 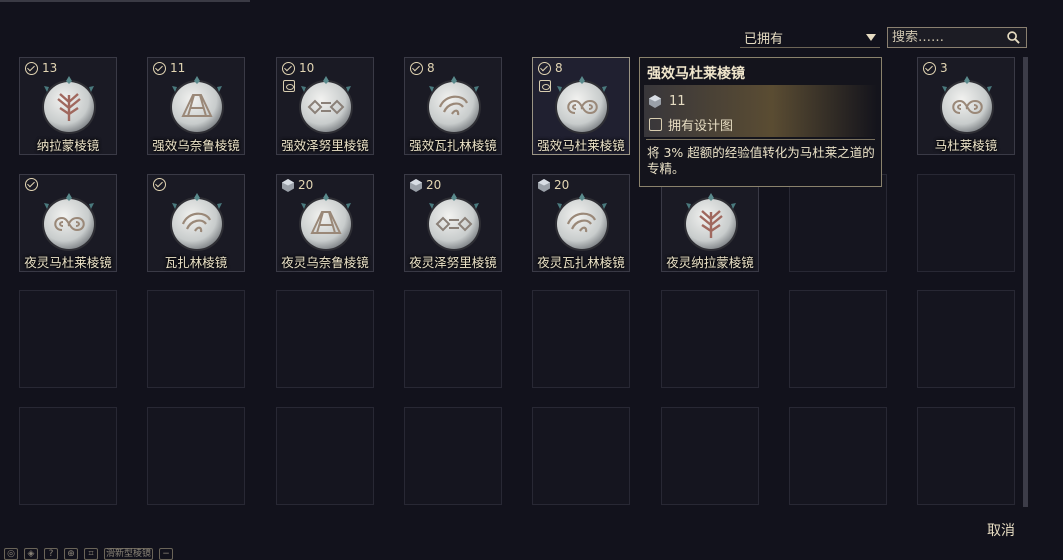 I want to click on prism-slot: 20 夜灵乌奈鲁棱镜, so click(x=325, y=223).